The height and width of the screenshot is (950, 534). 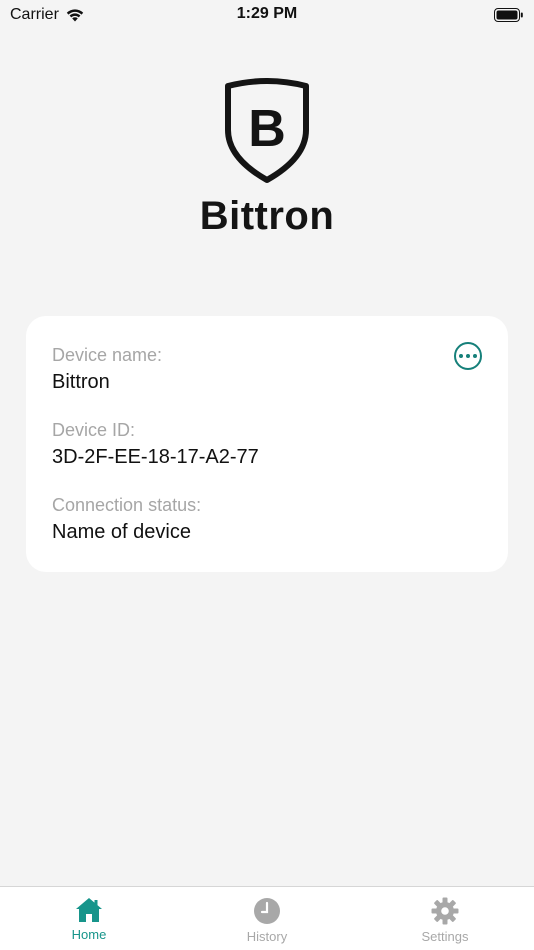 I want to click on device-id-field: Device ID: 3D-2F-EE-18-17-A2-77, so click(x=267, y=444).